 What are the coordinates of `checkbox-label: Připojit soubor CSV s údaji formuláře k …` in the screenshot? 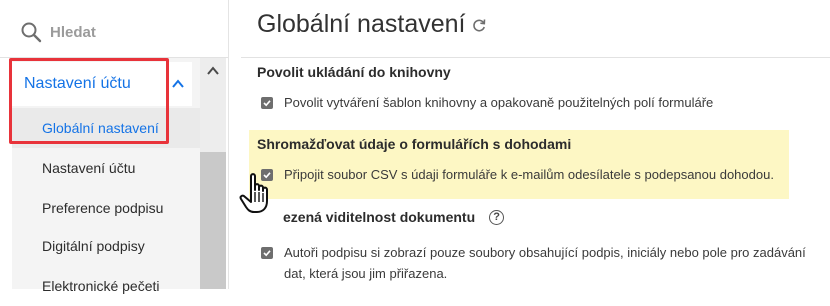 It's located at (529, 174).